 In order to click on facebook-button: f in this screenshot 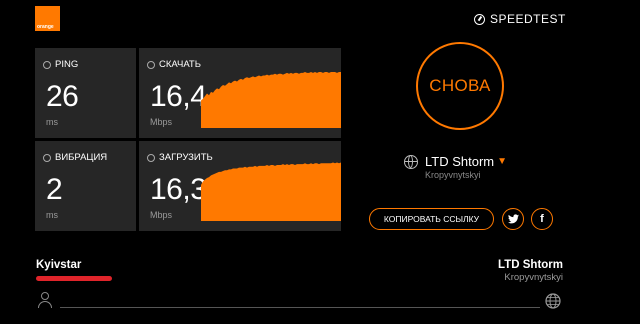, I will do `click(542, 219)`.